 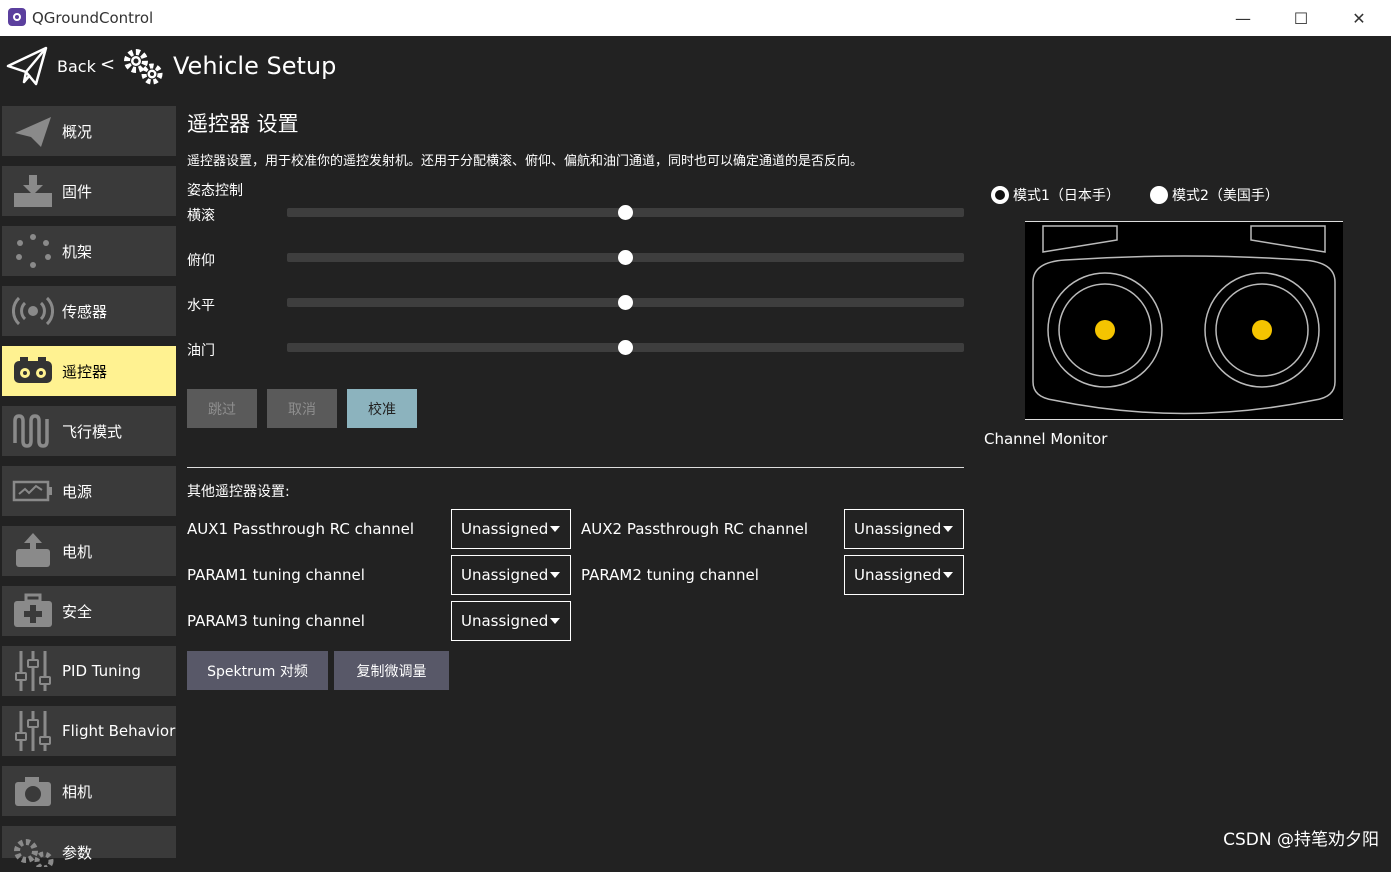 What do you see at coordinates (391, 670) in the screenshot?
I see `copy-trims-button: 复制微调量` at bounding box center [391, 670].